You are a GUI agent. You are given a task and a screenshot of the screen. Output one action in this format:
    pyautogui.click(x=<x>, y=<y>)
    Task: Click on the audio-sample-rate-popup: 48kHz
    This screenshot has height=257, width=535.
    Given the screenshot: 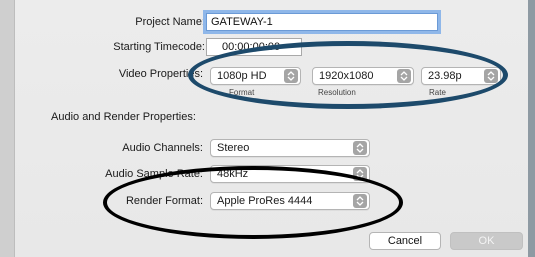 What is the action you would take?
    pyautogui.click(x=290, y=174)
    